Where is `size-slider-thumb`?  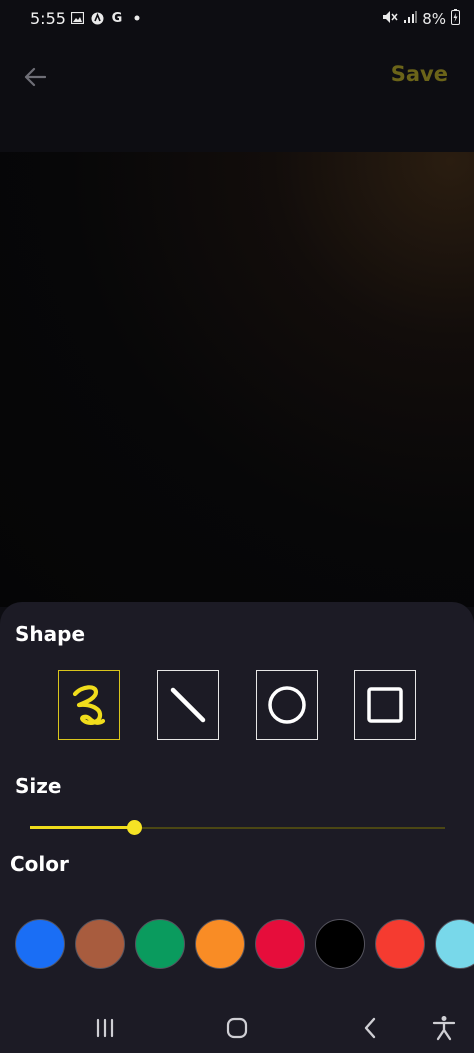 size-slider-thumb is located at coordinates (134, 827).